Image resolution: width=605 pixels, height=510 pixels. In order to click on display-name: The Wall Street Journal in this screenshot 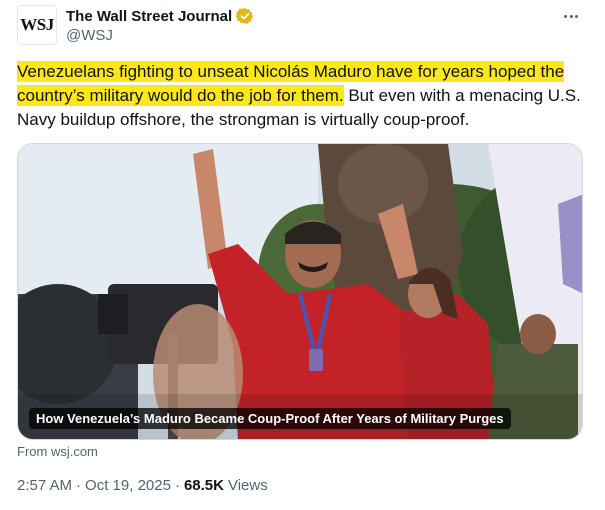, I will do `click(149, 16)`.